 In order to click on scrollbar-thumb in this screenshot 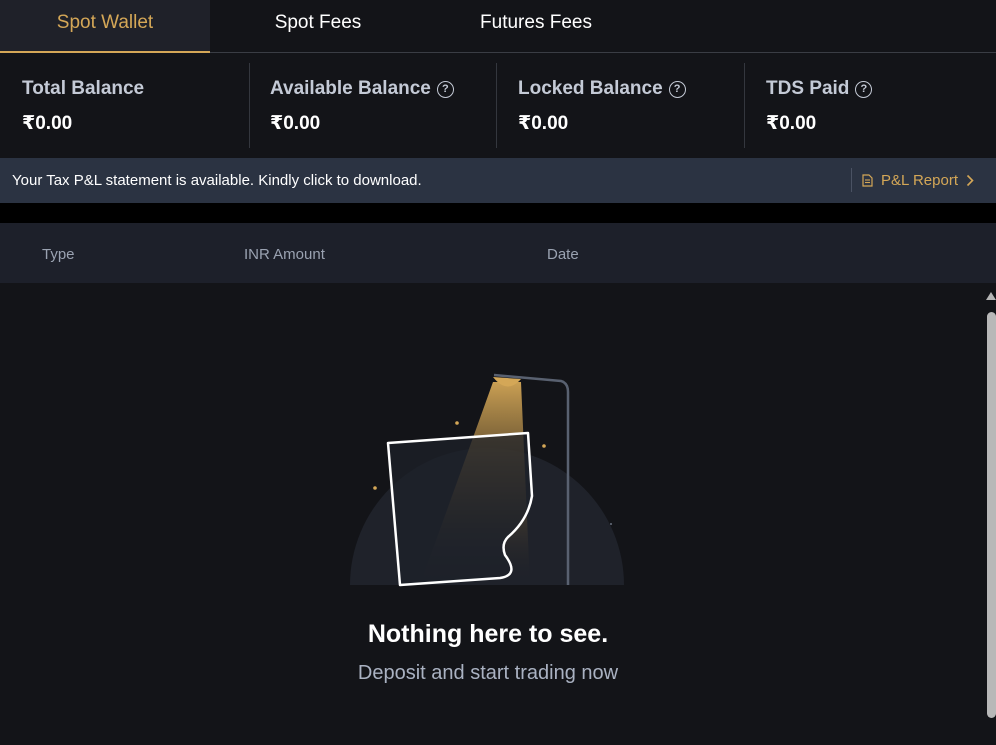, I will do `click(991, 515)`.